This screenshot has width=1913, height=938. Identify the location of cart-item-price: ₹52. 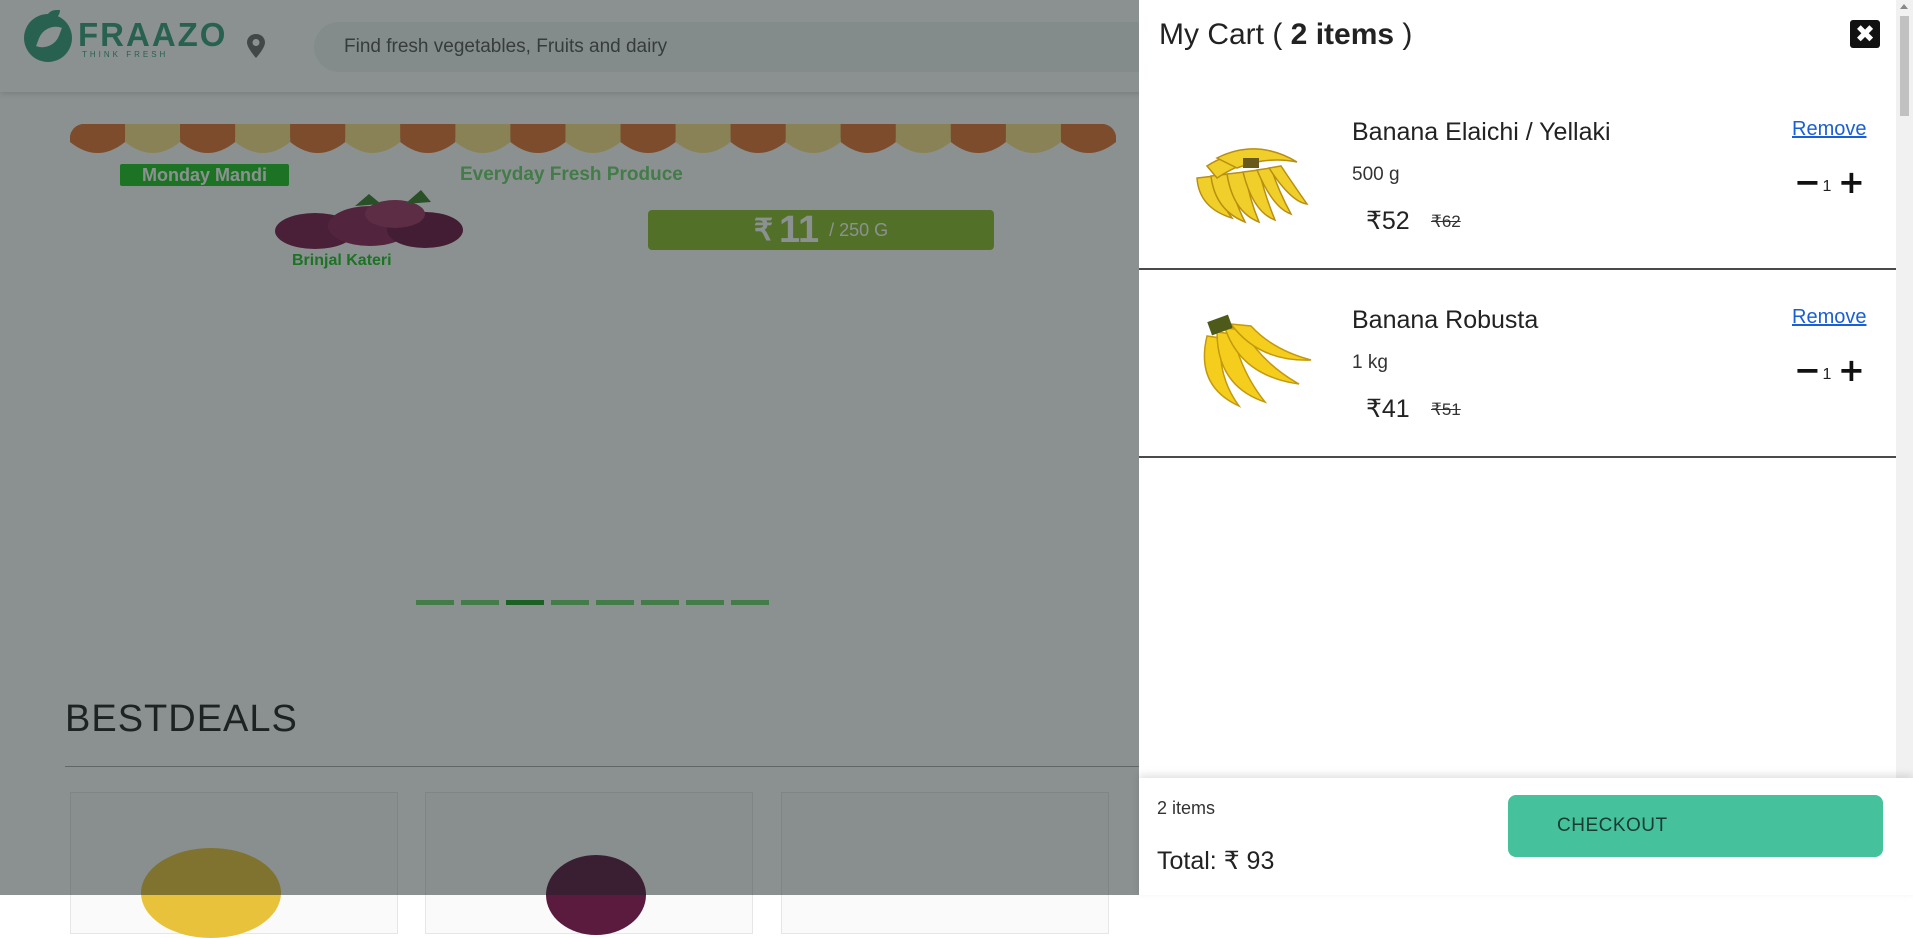
(1388, 221).